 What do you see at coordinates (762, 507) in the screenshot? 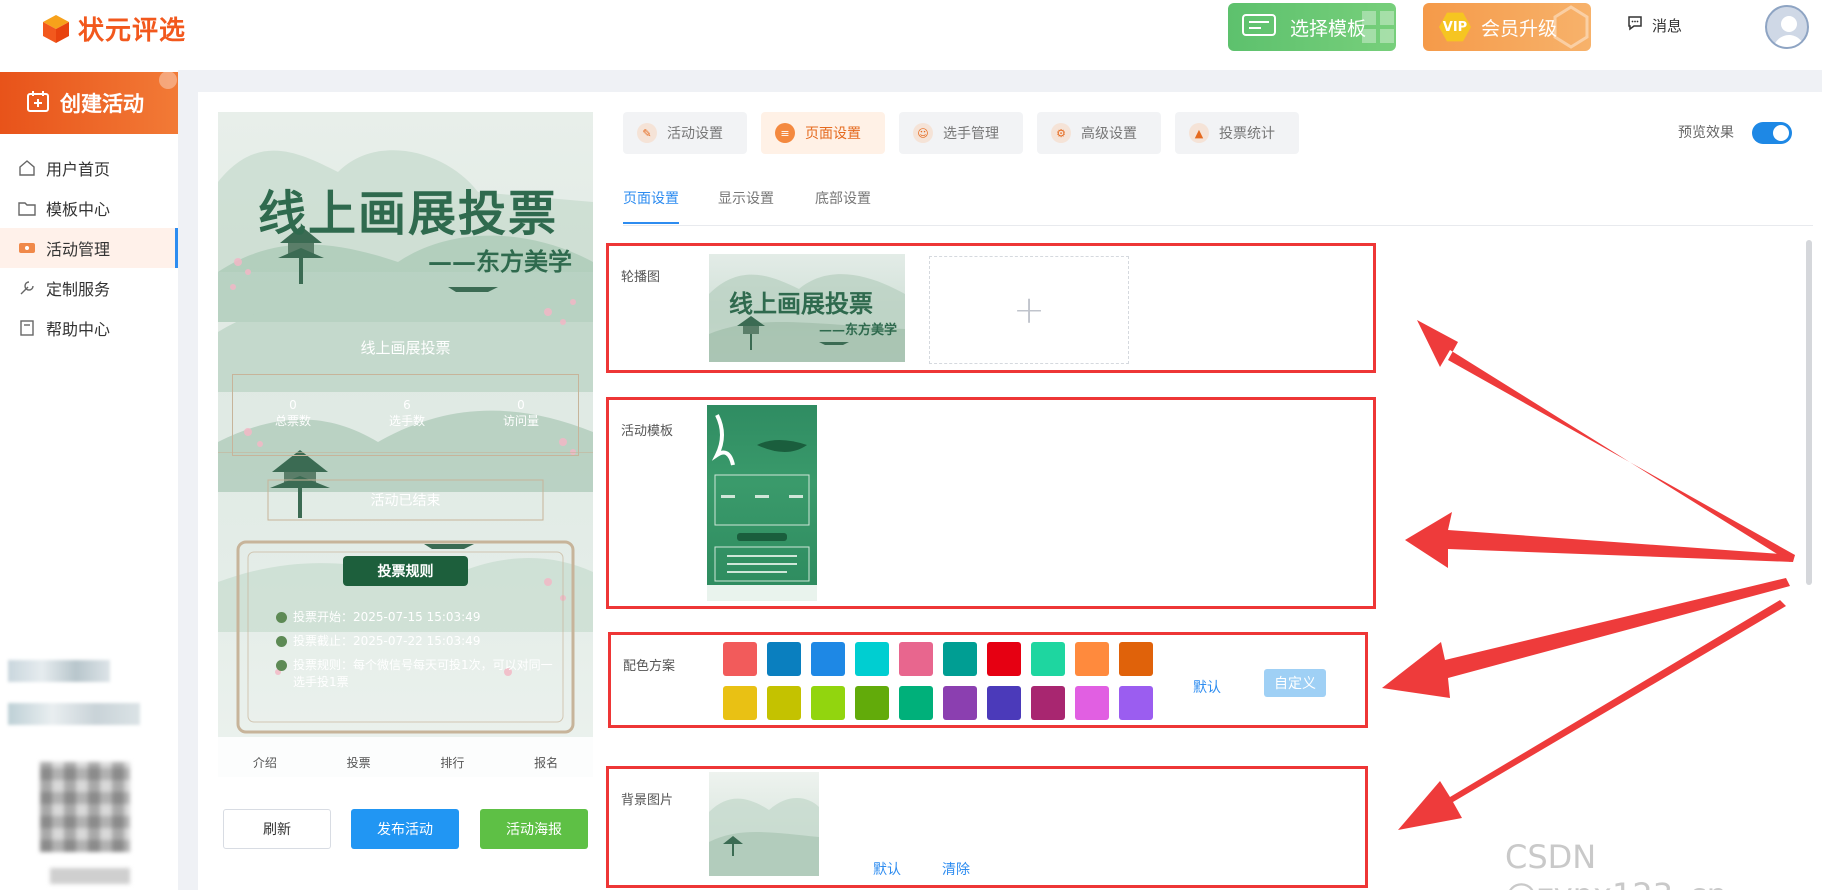
I see `template-thumbnail-art` at bounding box center [762, 507].